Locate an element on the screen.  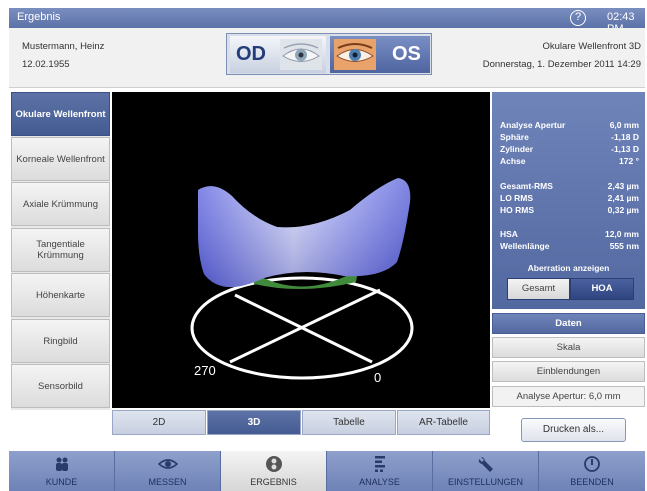
aberration-gesamt-toggle: Gesamt is located at coordinates (538, 289).